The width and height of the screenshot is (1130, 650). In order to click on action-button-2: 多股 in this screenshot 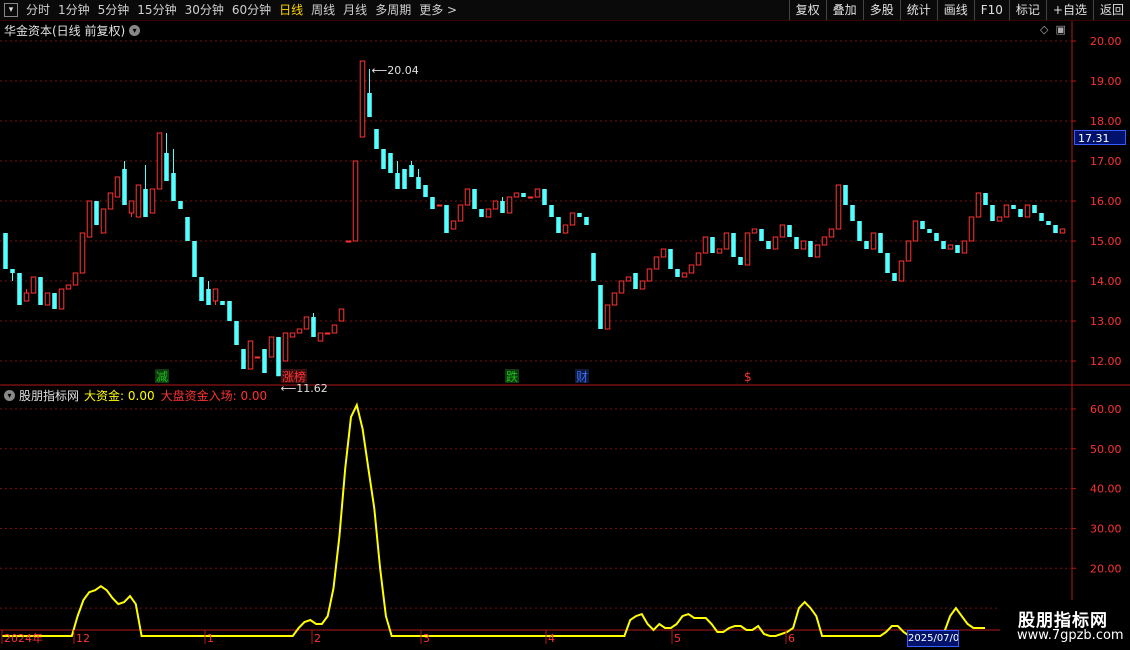, I will do `click(881, 10)`.